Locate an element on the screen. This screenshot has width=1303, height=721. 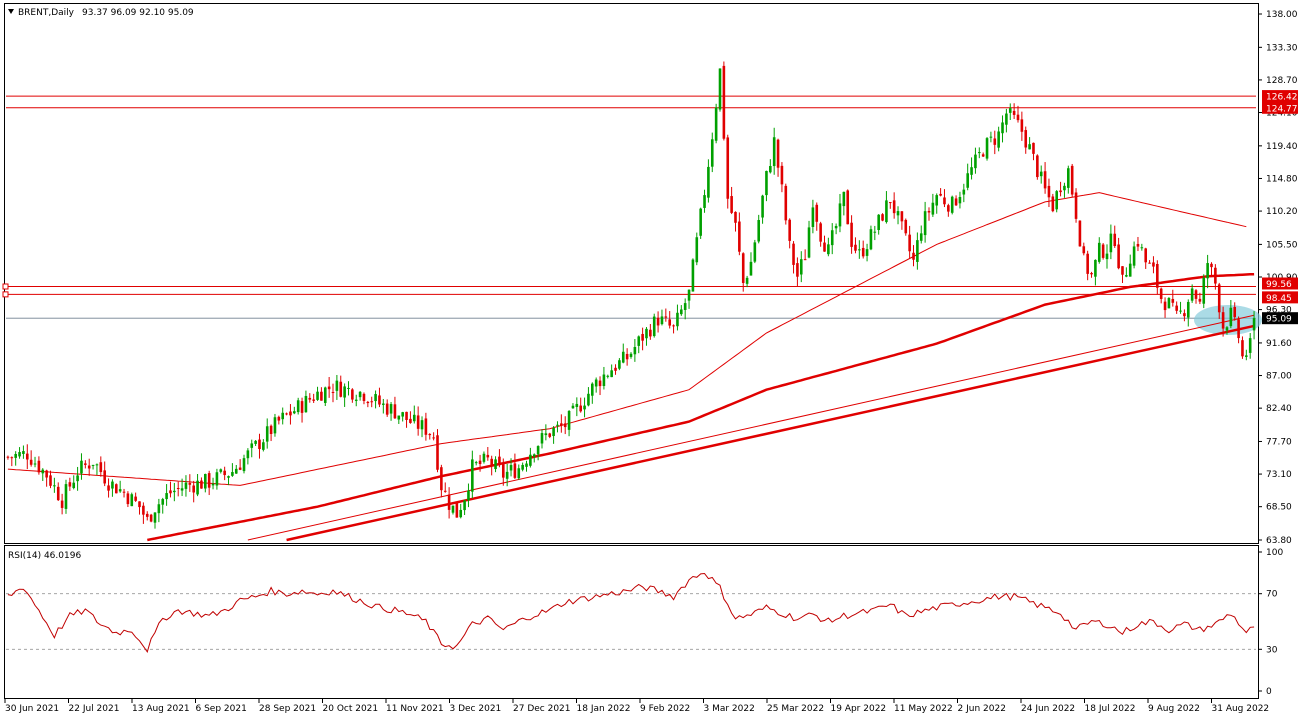
time-tick-label: 9 Aug 2022 is located at coordinates (1174, 709).